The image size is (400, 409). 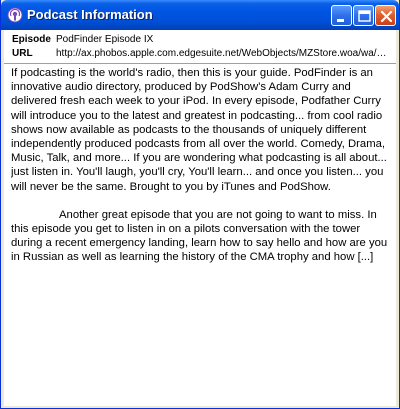 What do you see at coordinates (200, 41) in the screenshot?
I see `episode-row: Episode PodFinder Episode IX` at bounding box center [200, 41].